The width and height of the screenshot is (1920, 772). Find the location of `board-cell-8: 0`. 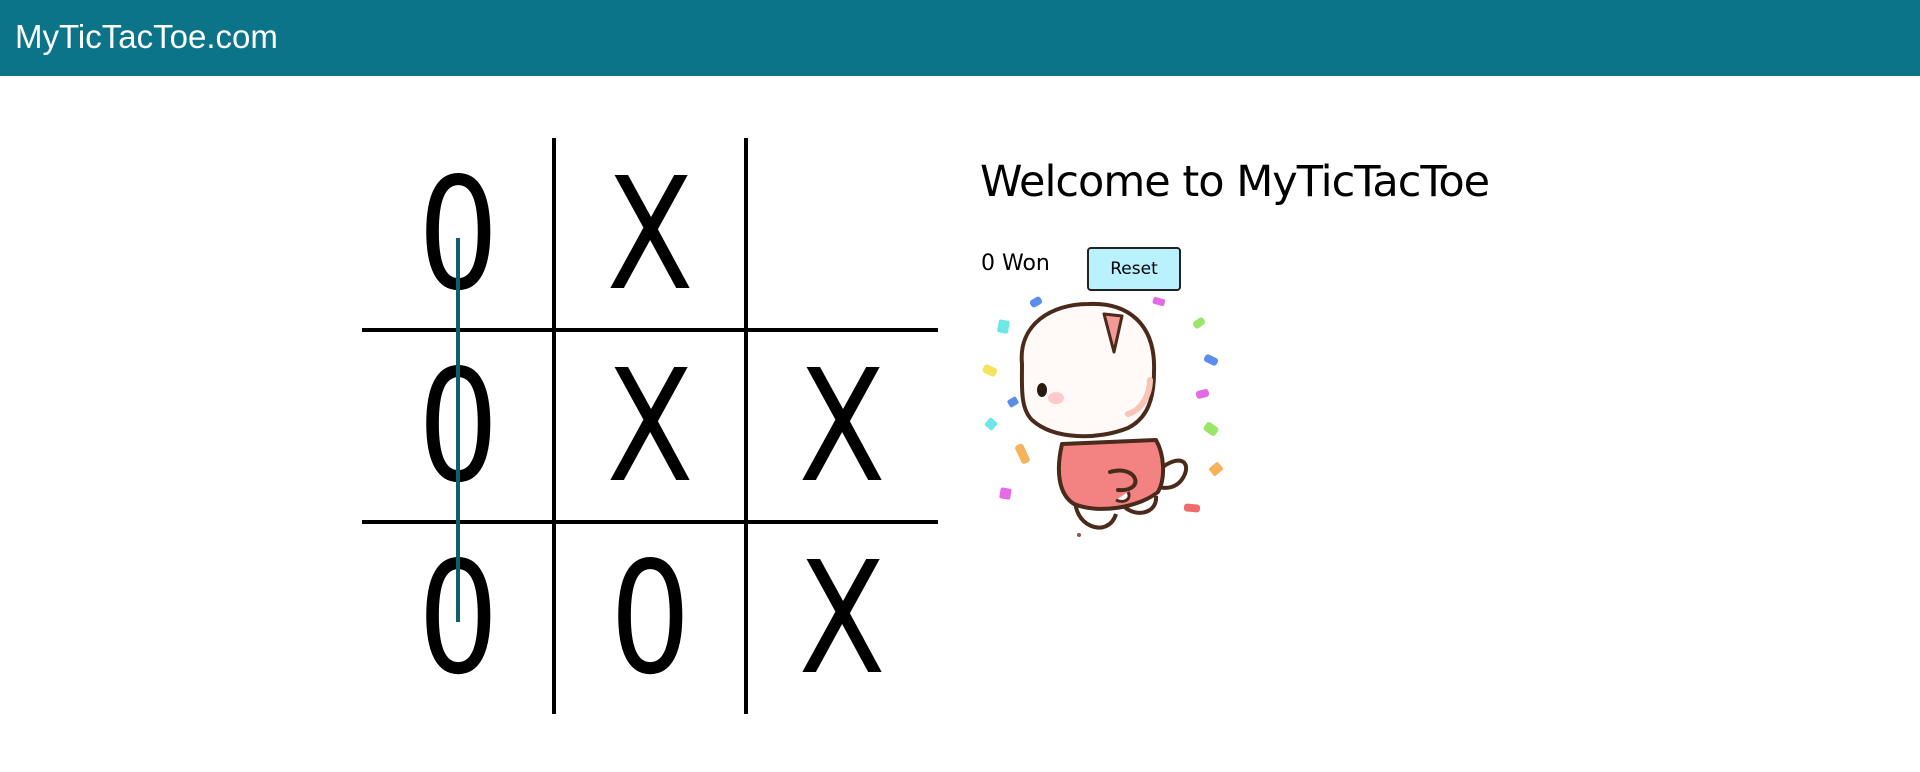

board-cell-8: 0 is located at coordinates (650, 618).